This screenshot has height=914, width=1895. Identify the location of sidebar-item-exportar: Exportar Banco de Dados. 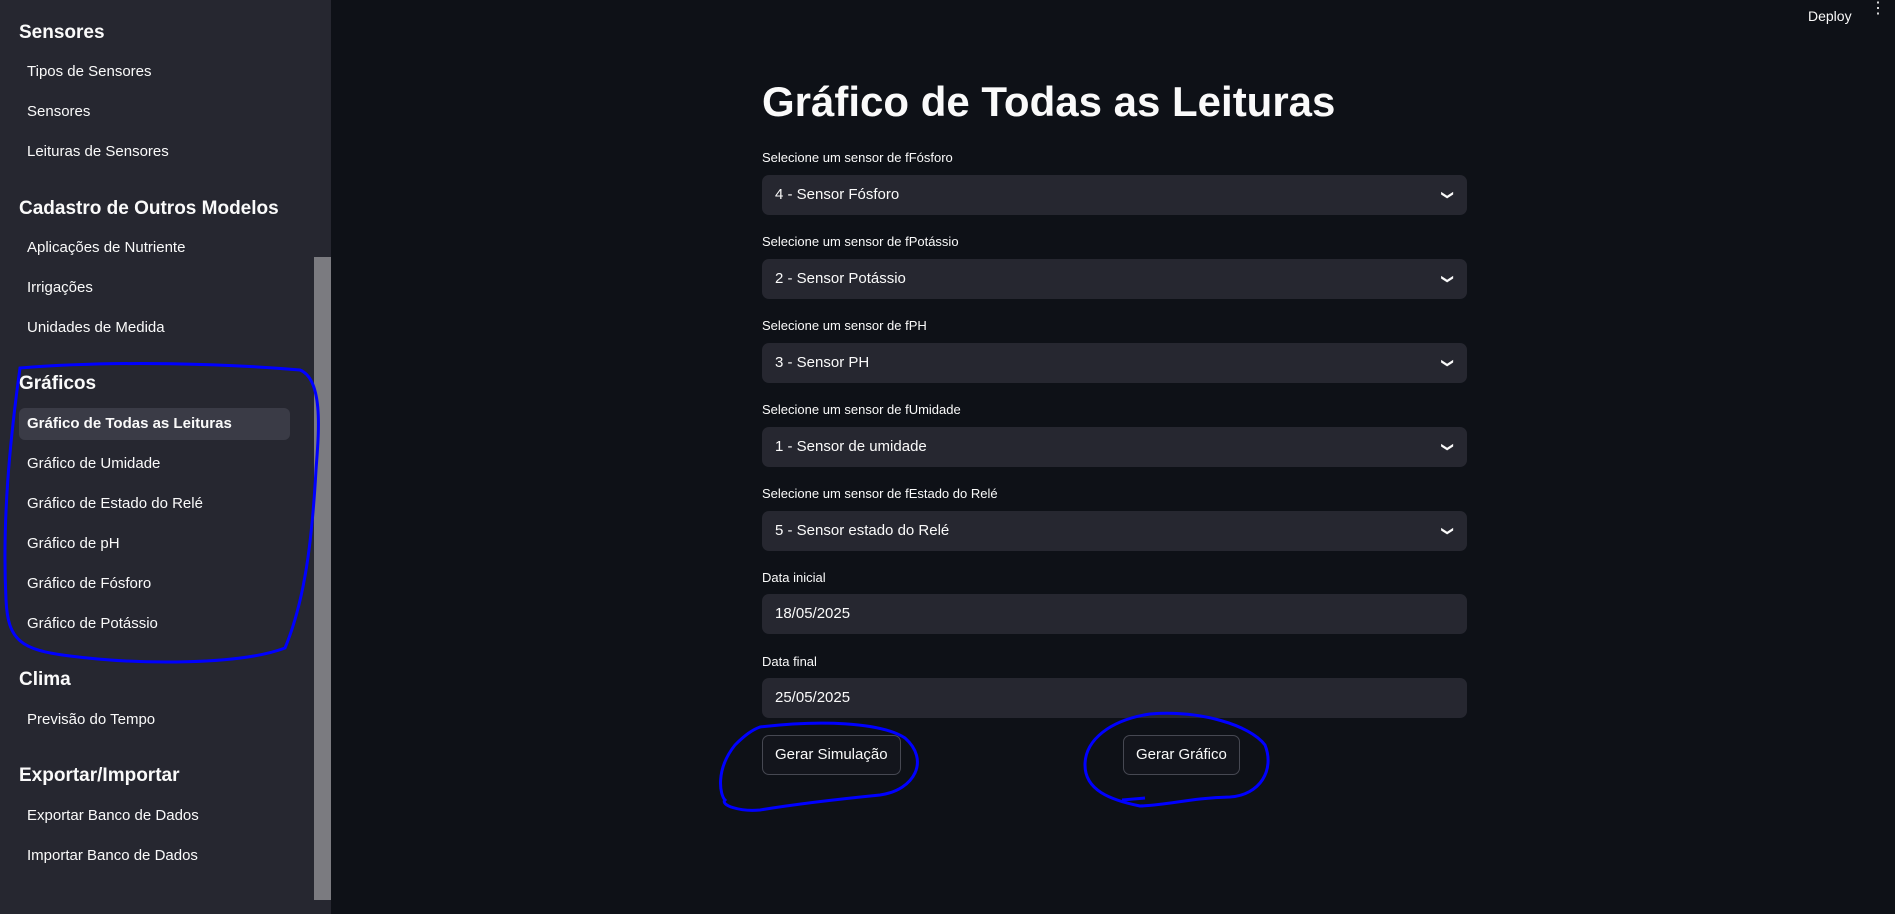
(154, 816).